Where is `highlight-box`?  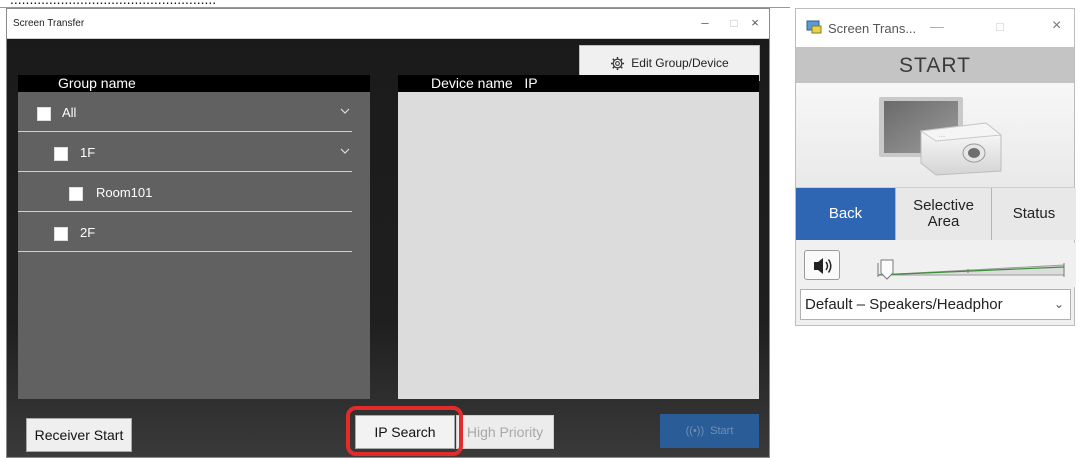
highlight-box is located at coordinates (404, 431).